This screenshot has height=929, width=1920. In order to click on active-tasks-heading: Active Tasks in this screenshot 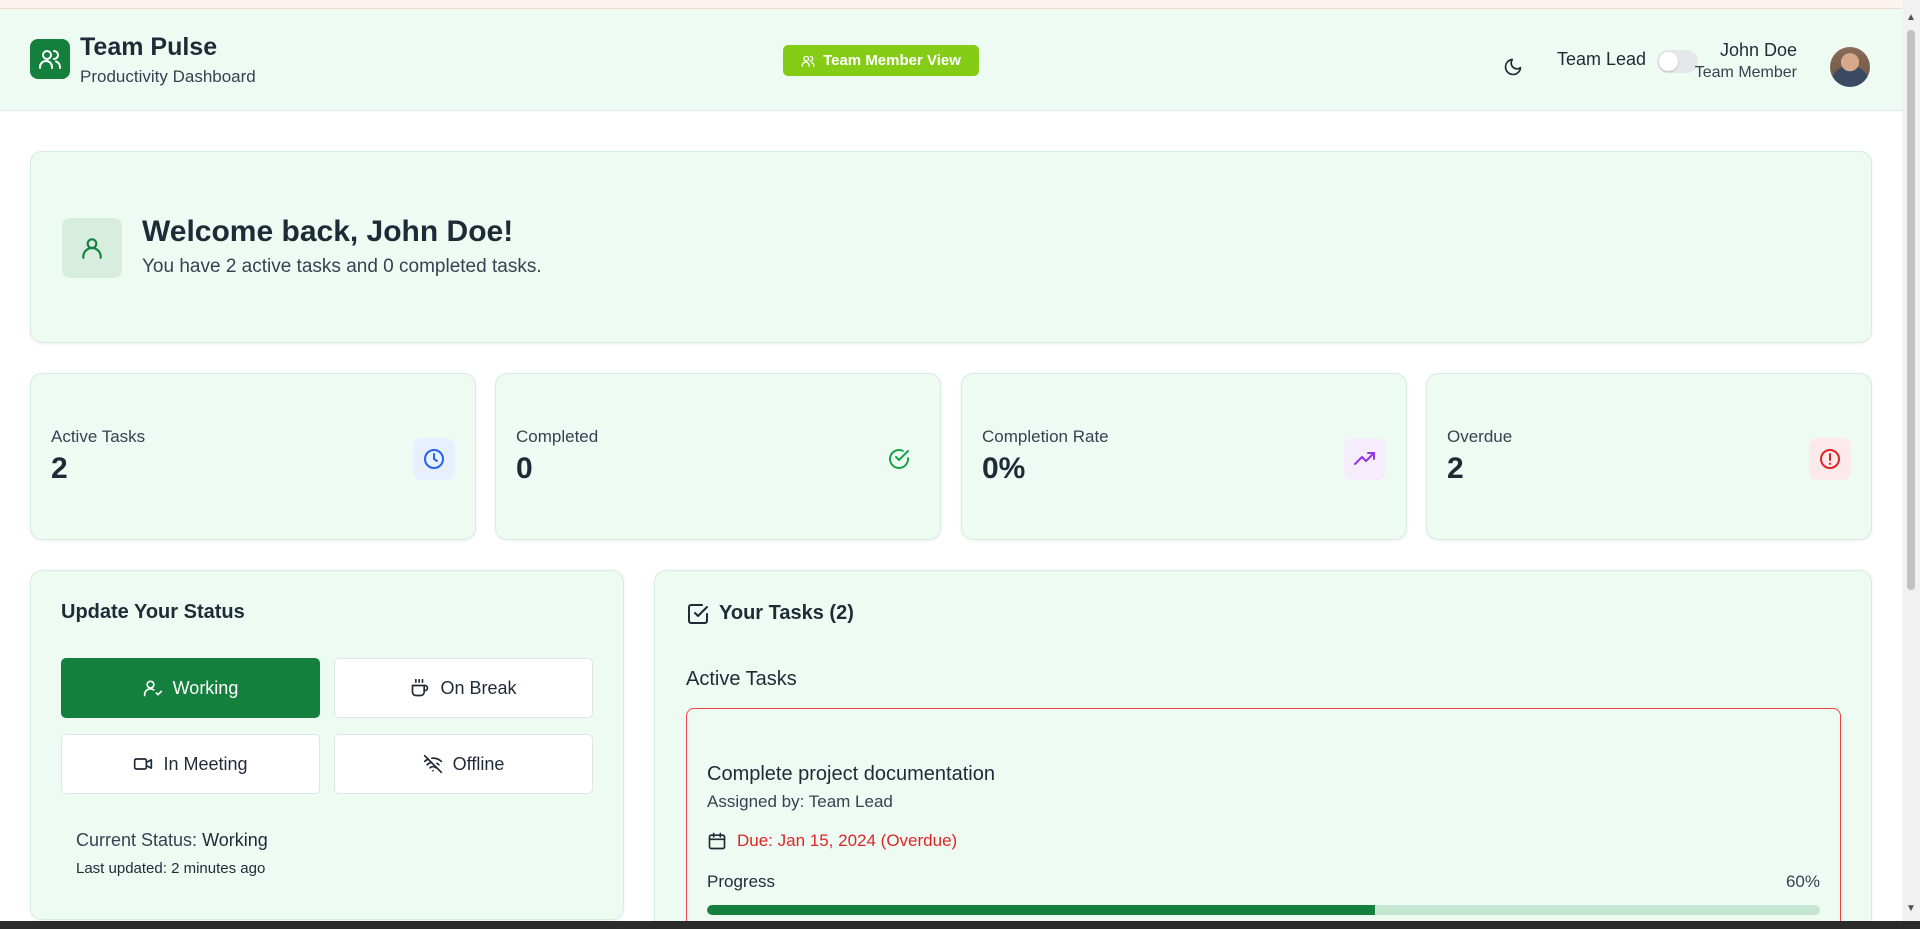, I will do `click(741, 679)`.